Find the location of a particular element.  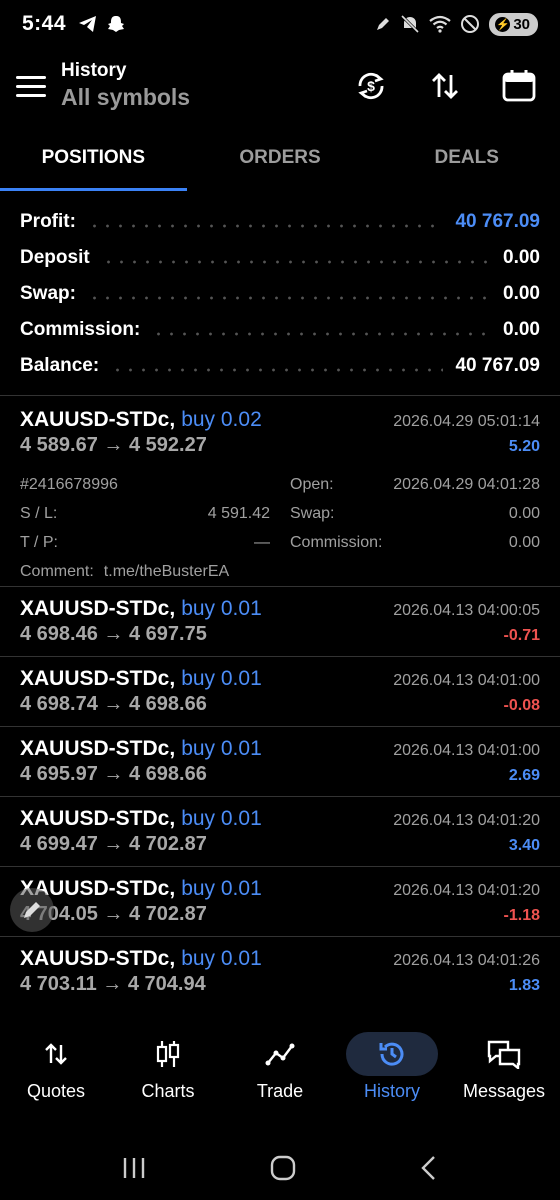

do-not-disturb-icon is located at coordinates (470, 24).